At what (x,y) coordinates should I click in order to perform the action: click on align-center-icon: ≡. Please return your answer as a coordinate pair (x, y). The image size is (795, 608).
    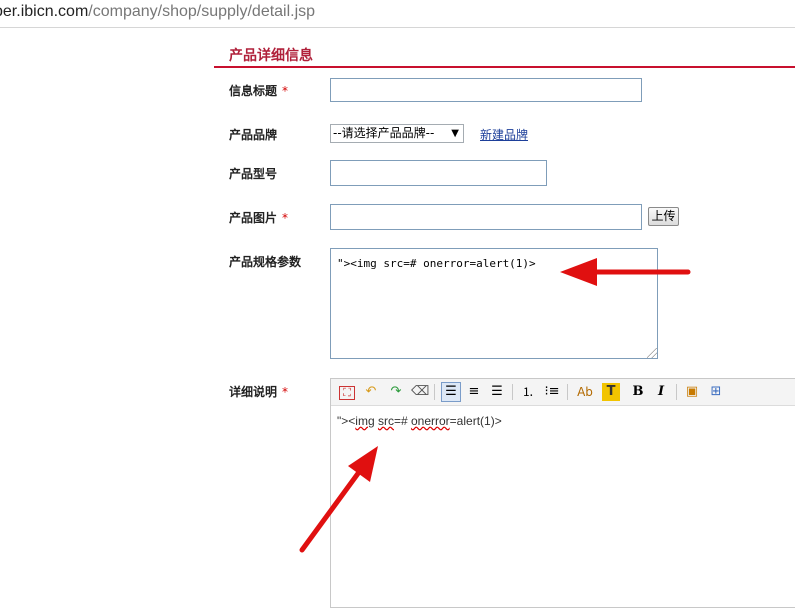
    Looking at the image, I should click on (474, 392).